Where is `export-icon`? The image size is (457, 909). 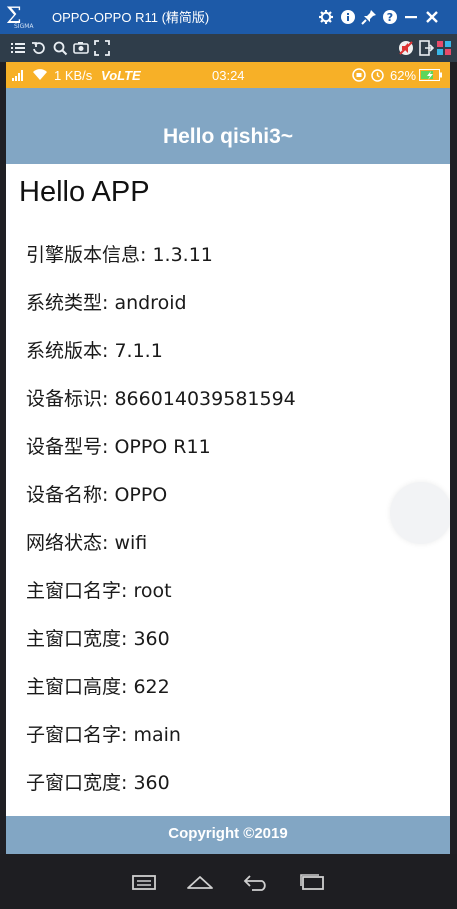
export-icon is located at coordinates (426, 48).